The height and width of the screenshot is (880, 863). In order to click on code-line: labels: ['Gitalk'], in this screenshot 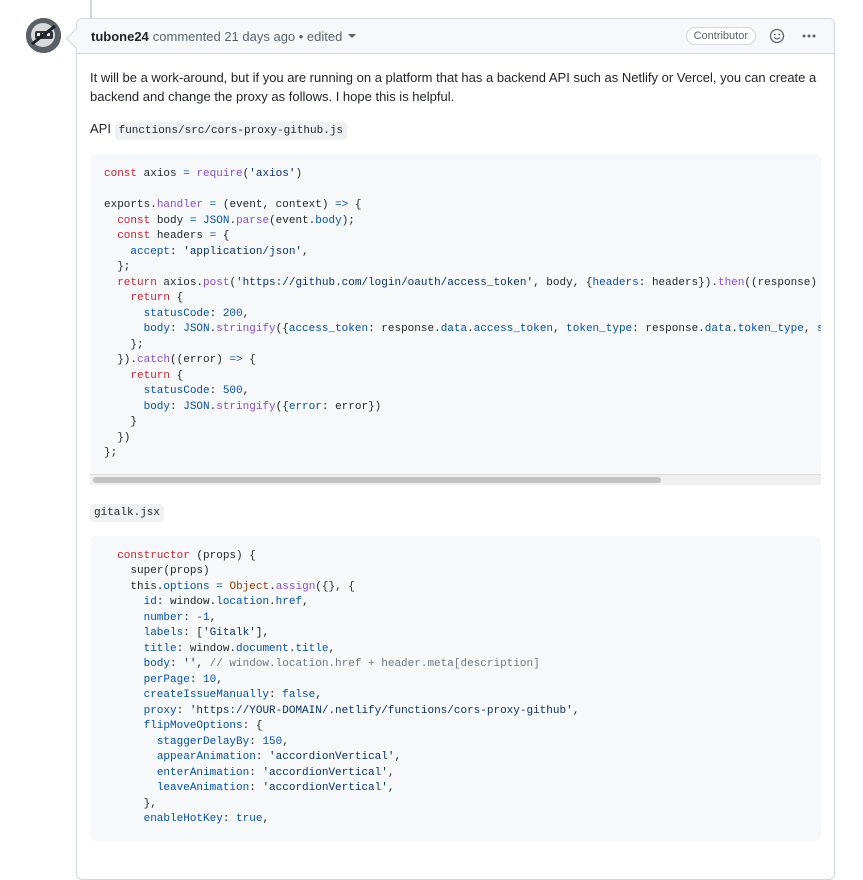, I will do `click(206, 633)`.